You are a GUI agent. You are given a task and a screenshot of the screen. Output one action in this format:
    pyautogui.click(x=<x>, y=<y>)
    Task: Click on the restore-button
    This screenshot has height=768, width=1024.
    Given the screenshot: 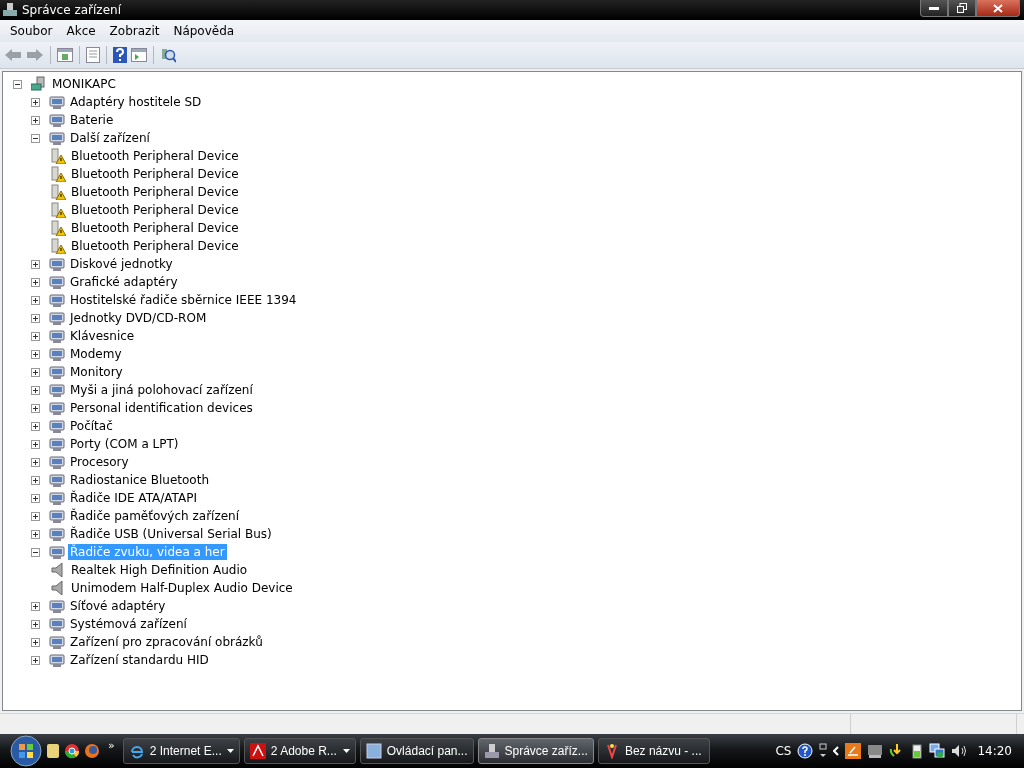 What is the action you would take?
    pyautogui.click(x=962, y=8)
    